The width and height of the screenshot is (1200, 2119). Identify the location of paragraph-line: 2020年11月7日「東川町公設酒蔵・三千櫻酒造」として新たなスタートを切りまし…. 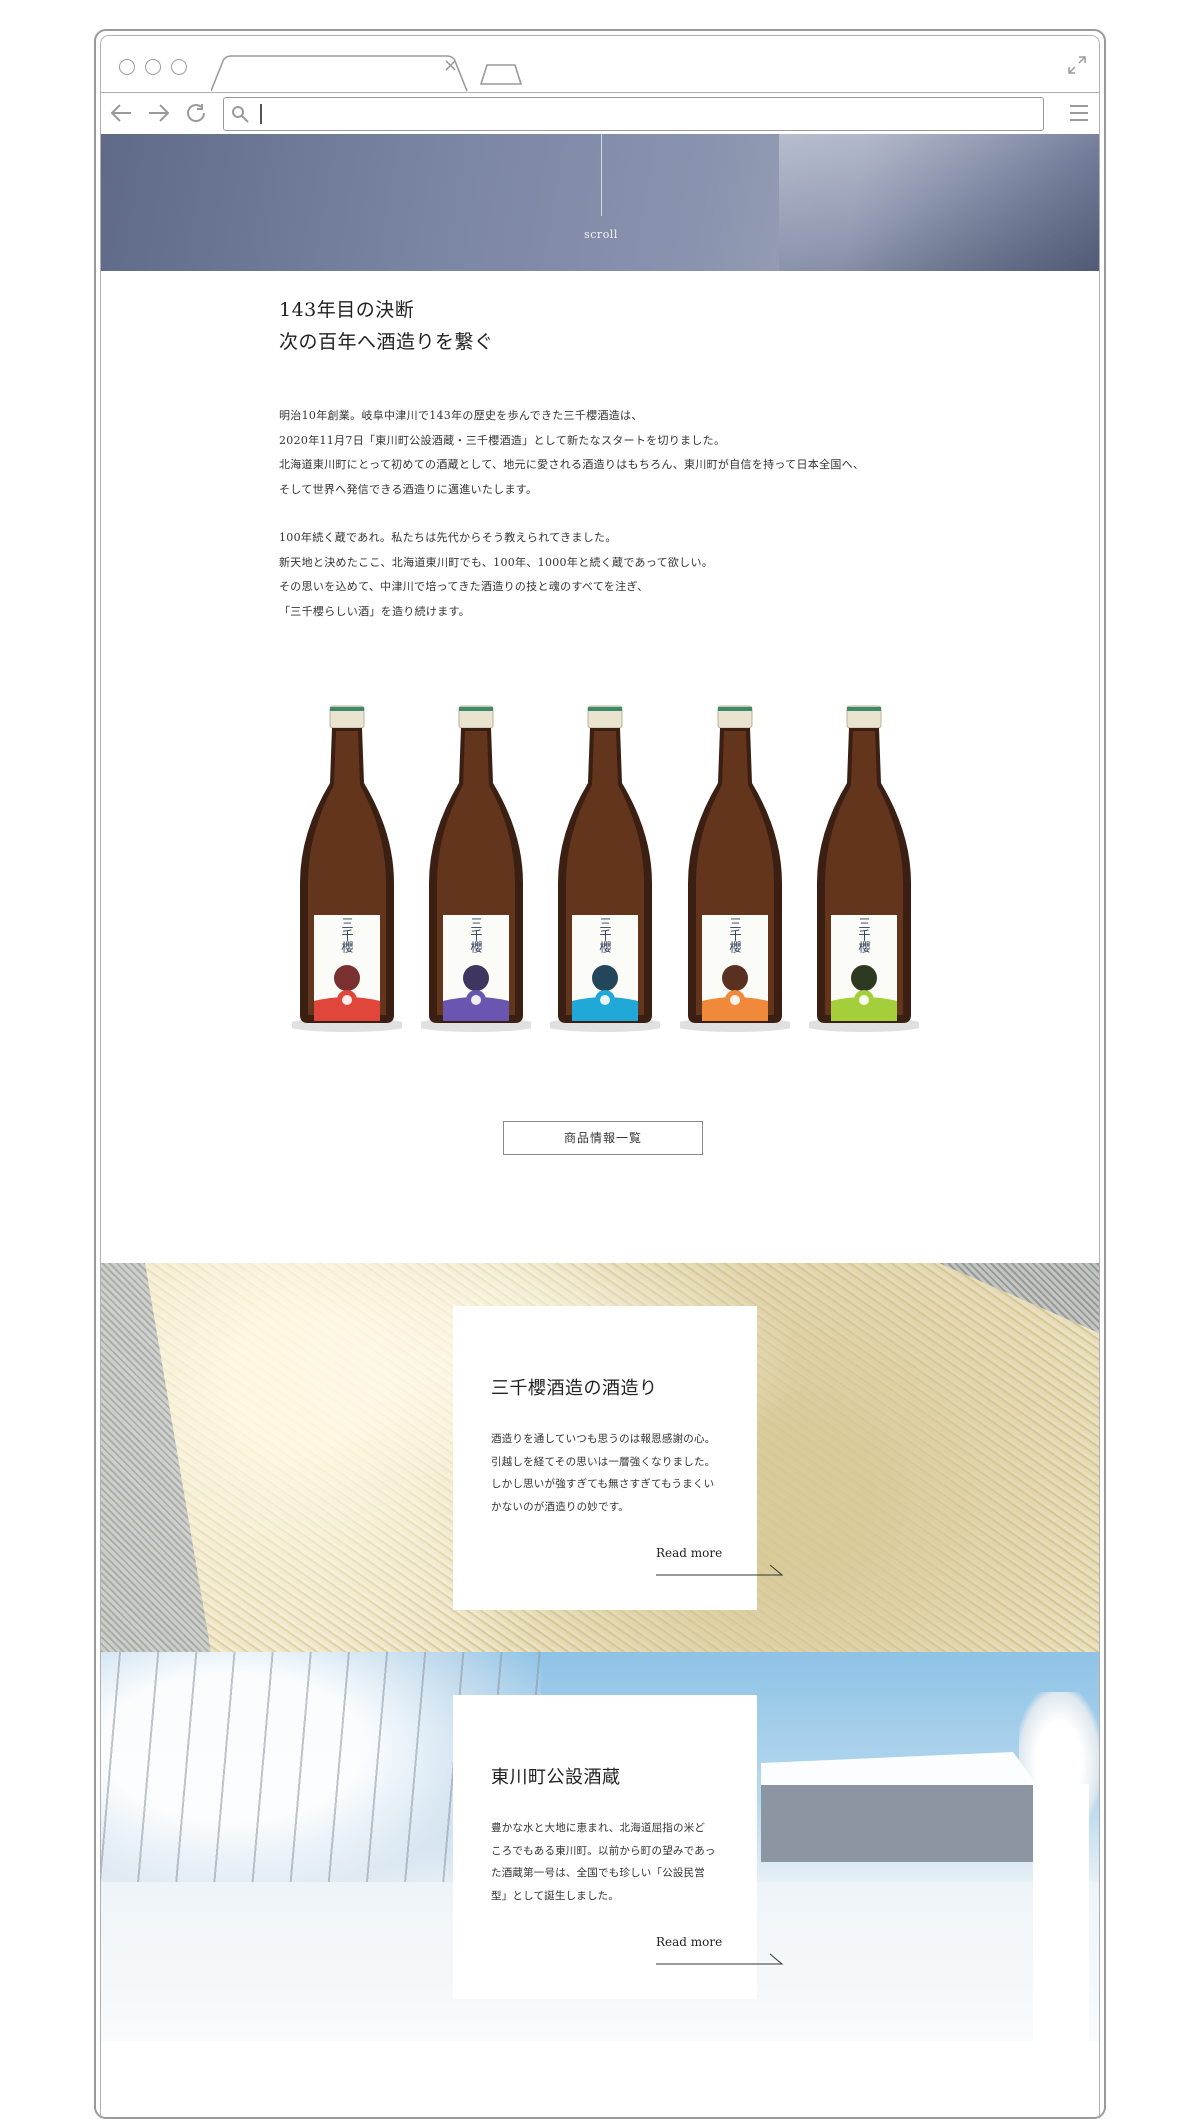
(502, 440).